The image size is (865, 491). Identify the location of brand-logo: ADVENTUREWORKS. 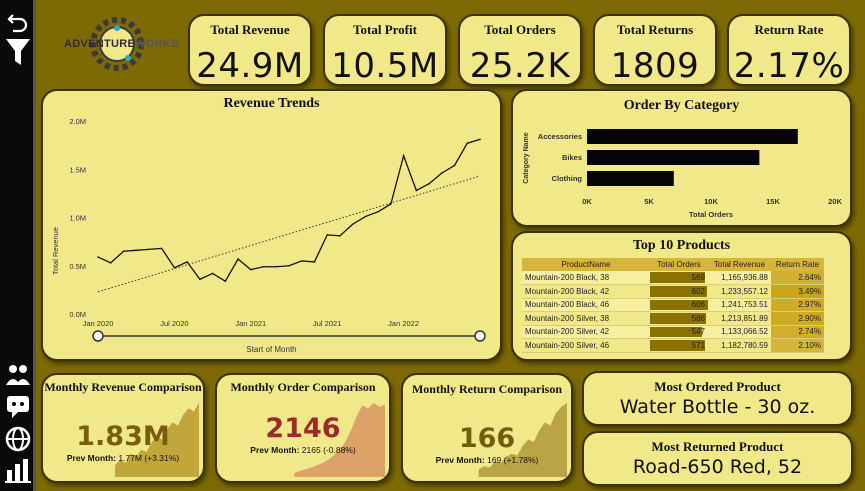
(120, 43).